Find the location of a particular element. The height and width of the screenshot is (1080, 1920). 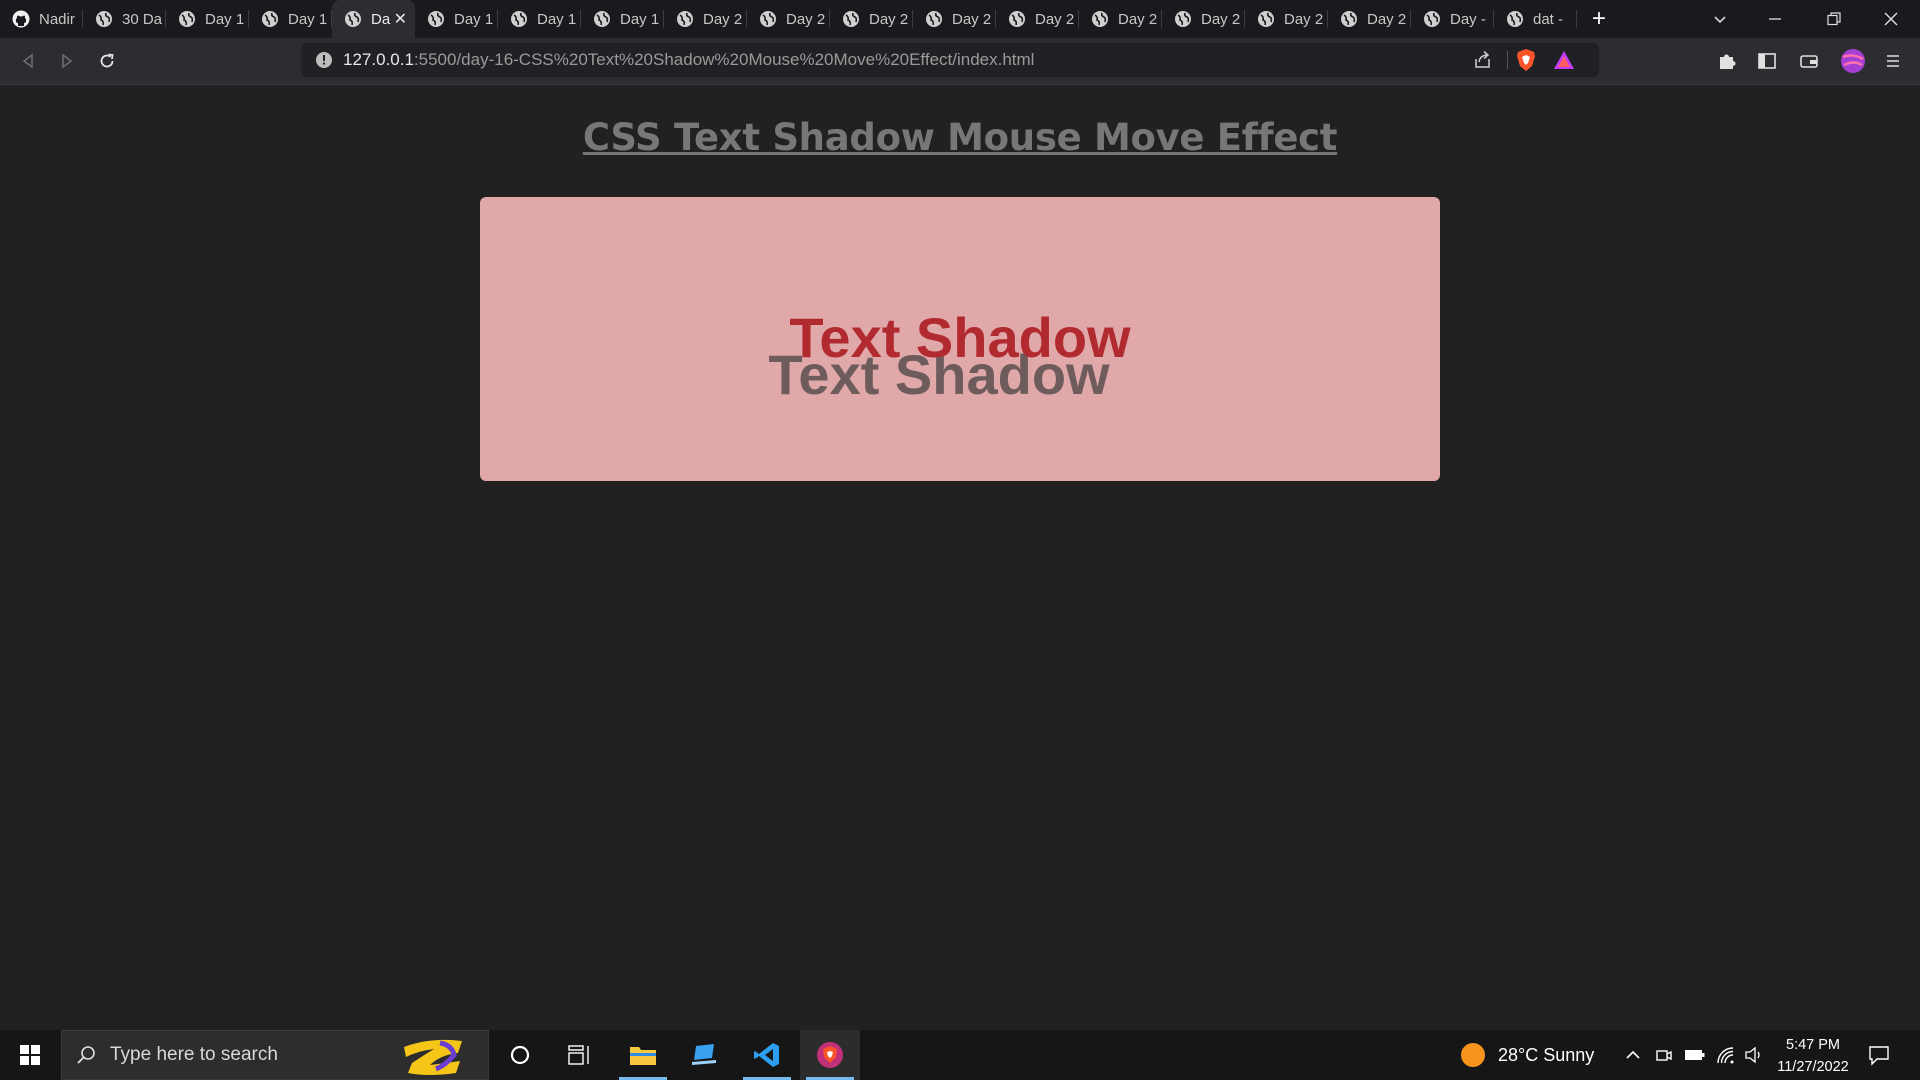

wifi-icon is located at coordinates (1725, 1055).